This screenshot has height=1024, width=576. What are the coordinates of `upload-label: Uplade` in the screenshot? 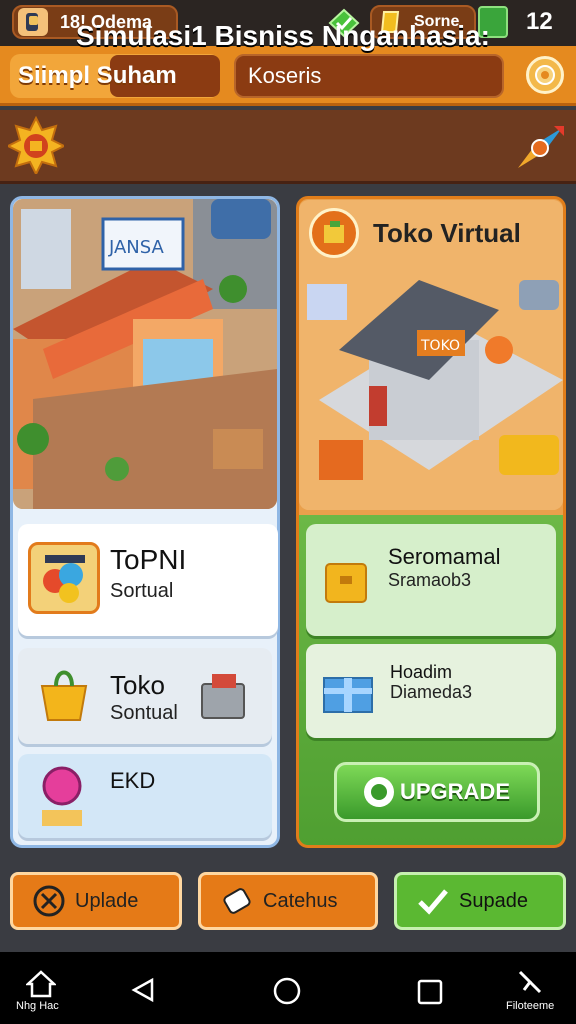 It's located at (107, 900).